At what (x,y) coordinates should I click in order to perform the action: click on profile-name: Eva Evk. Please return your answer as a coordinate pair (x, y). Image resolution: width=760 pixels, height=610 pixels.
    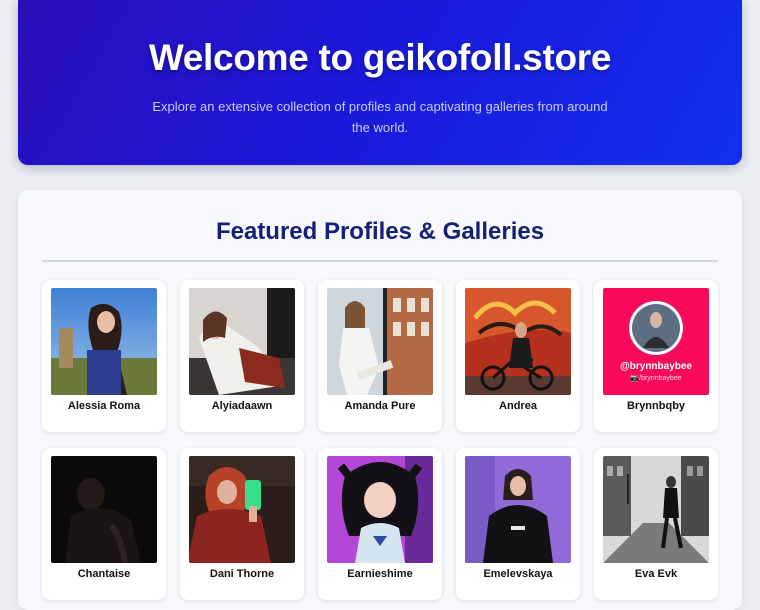
    Looking at the image, I should click on (656, 574).